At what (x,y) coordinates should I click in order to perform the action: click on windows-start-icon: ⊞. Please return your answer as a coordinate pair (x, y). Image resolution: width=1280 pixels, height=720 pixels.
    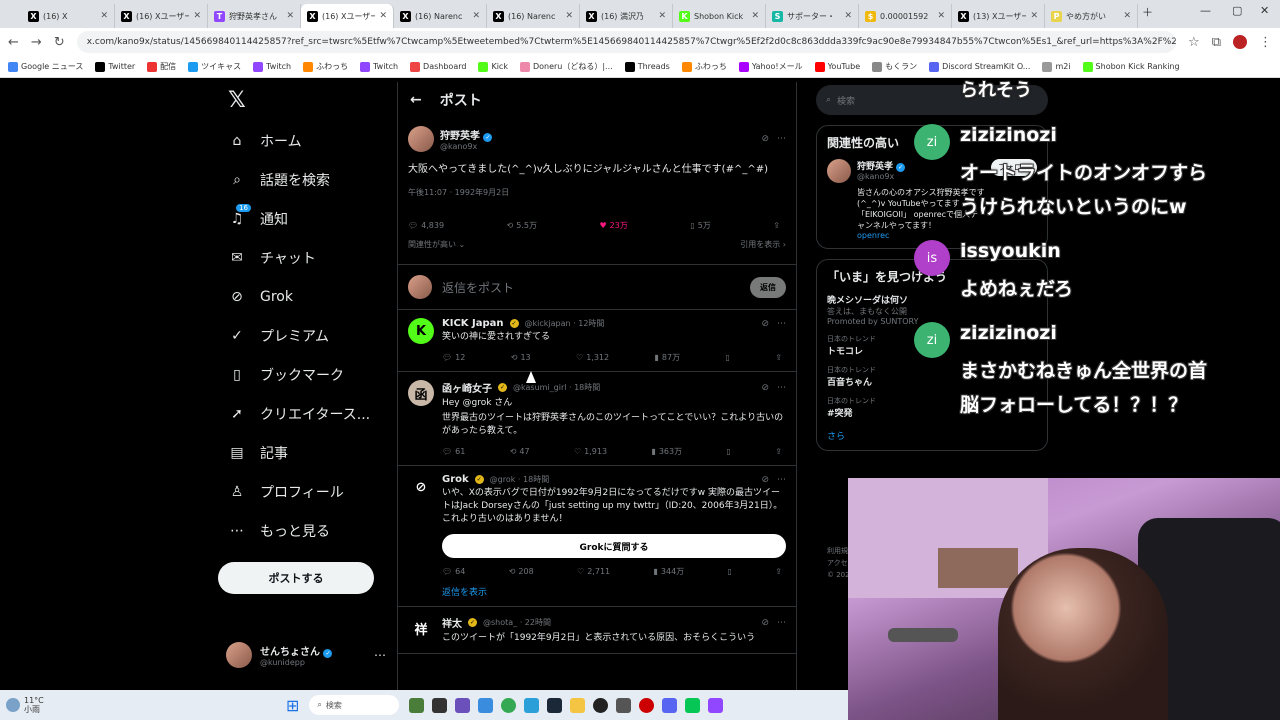
    Looking at the image, I should click on (292, 705).